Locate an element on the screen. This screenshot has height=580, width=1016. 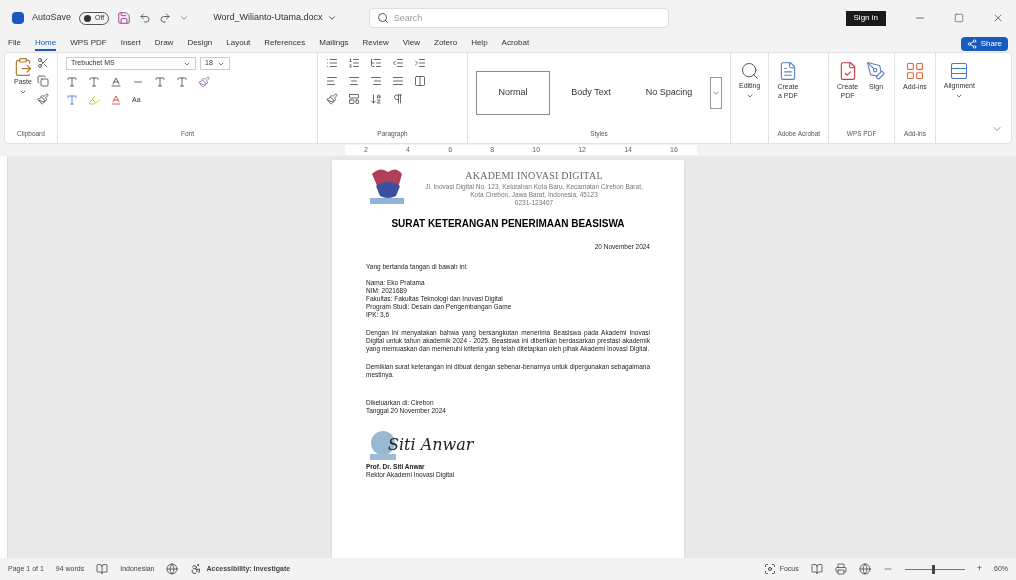
numbering-icon is located at coordinates (354, 63).